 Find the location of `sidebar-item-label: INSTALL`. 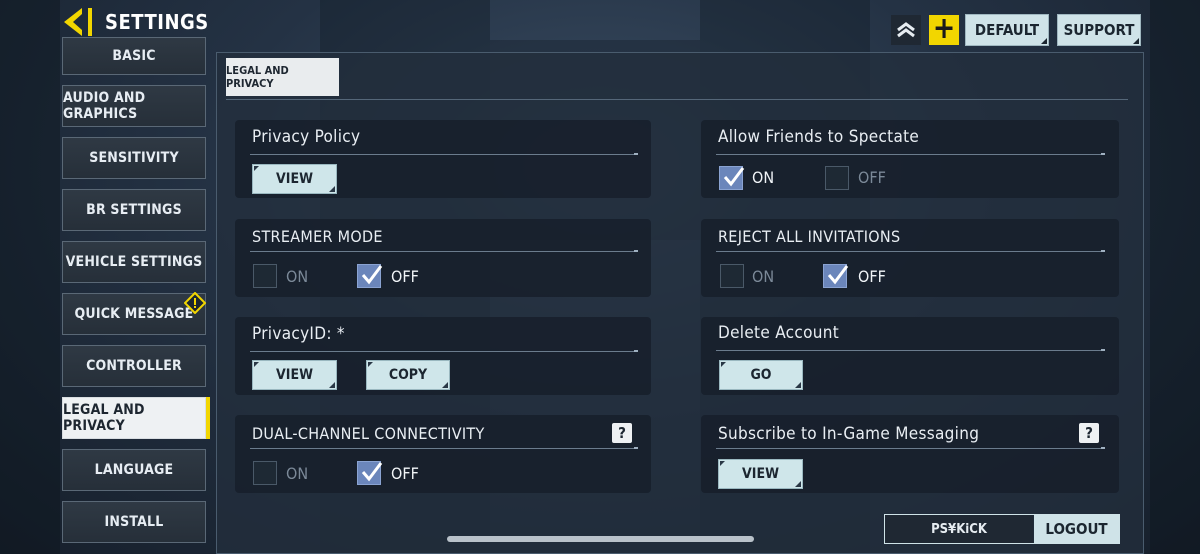

sidebar-item-label: INSTALL is located at coordinates (134, 522).